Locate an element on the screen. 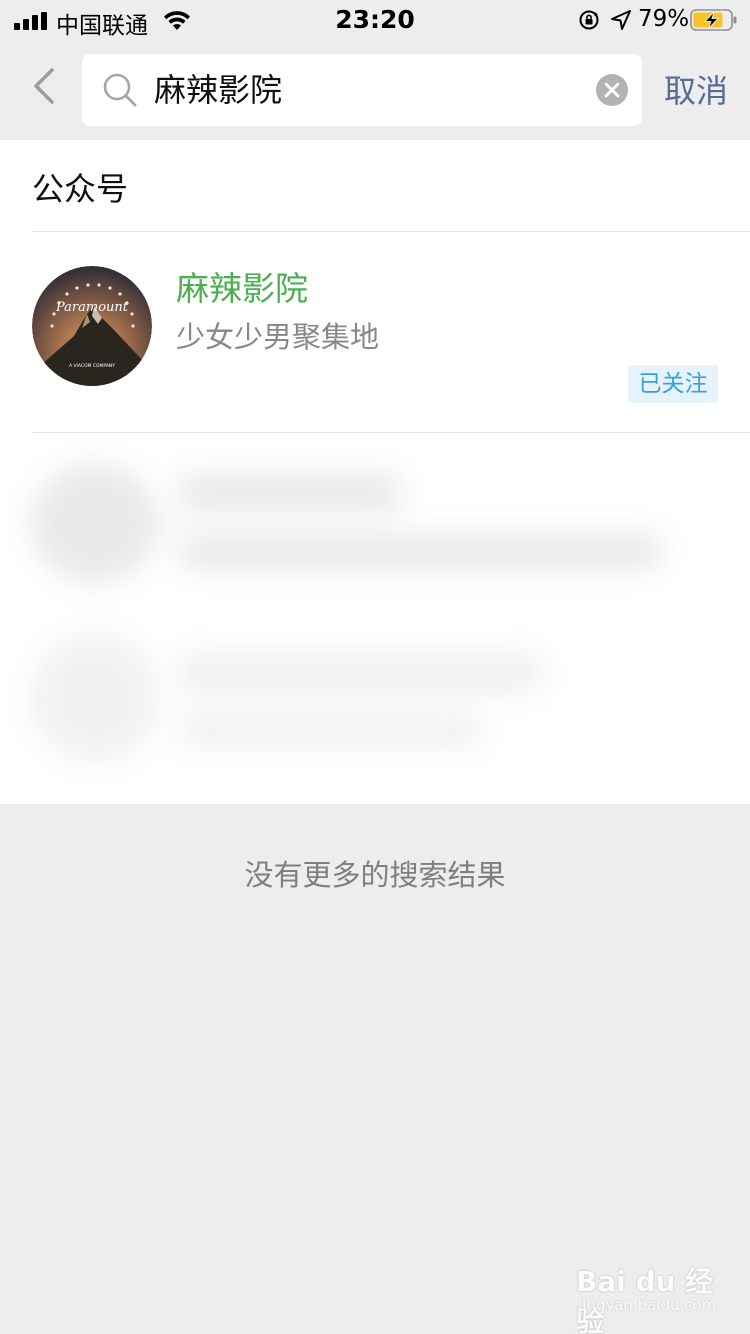 The height and width of the screenshot is (1334, 750). search-icon is located at coordinates (120, 90).